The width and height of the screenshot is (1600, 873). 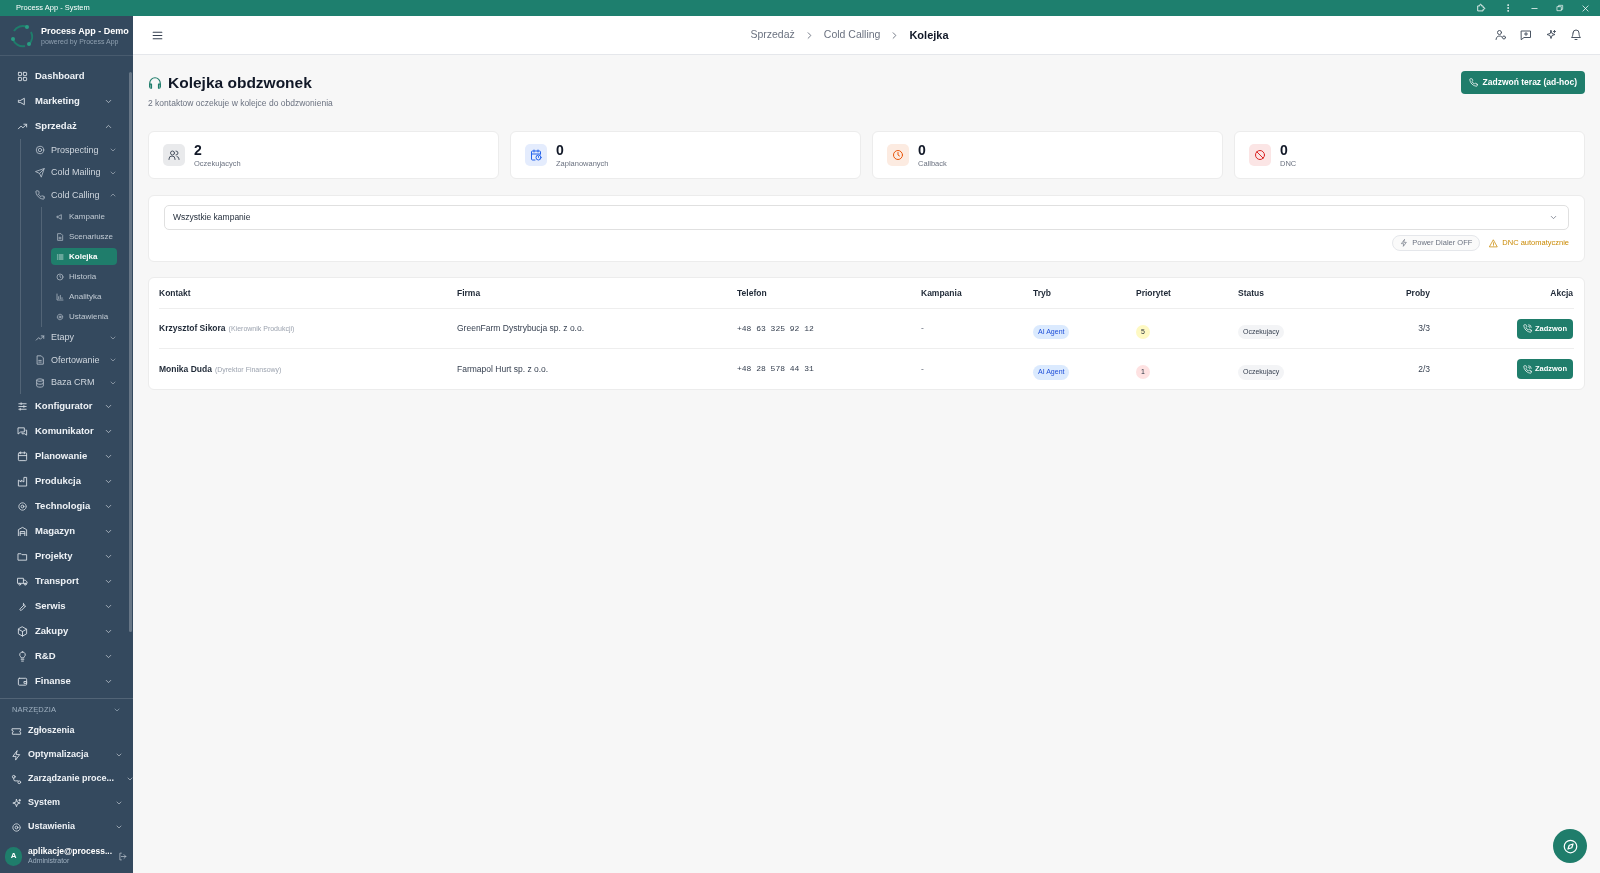 I want to click on truck-icon, so click(x=22, y=581).